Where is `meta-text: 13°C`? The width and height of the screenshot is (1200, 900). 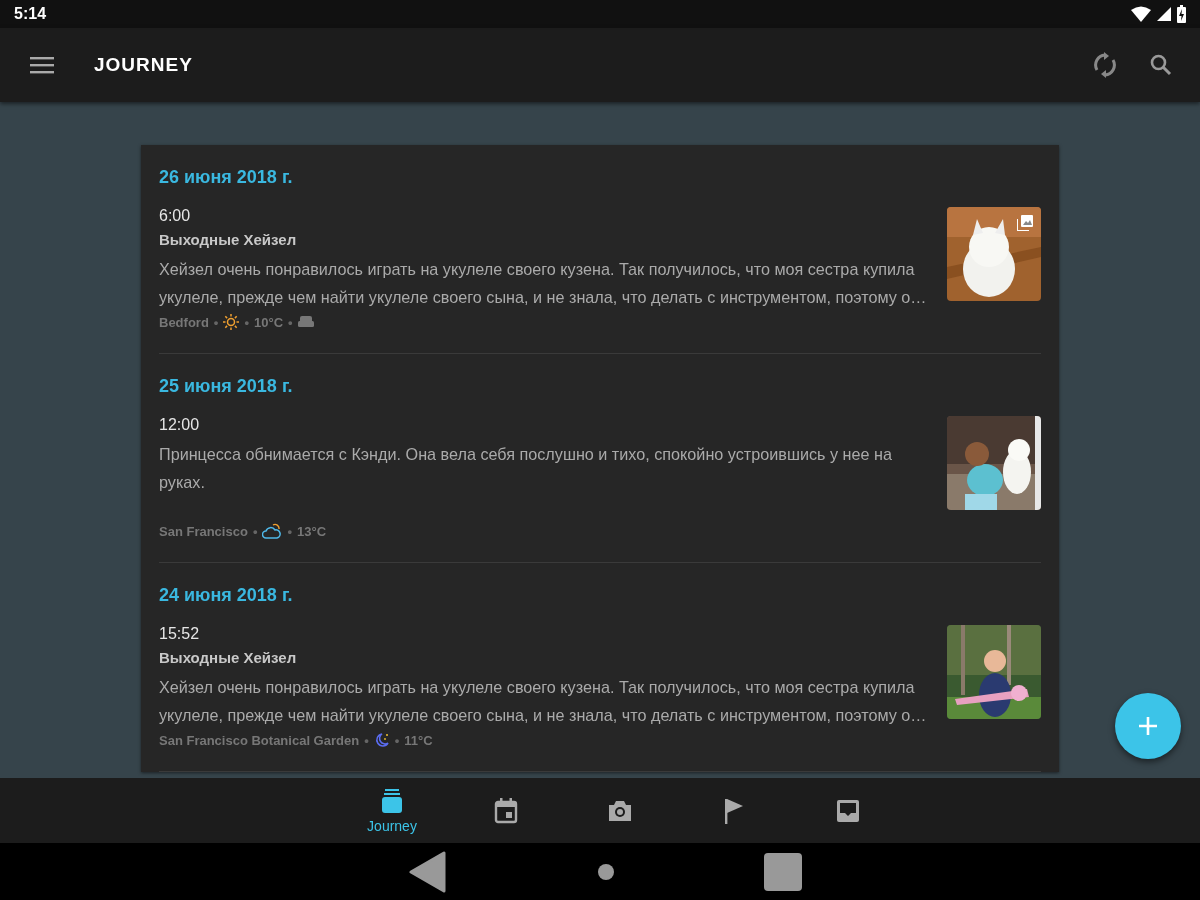
meta-text: 13°C is located at coordinates (312, 531).